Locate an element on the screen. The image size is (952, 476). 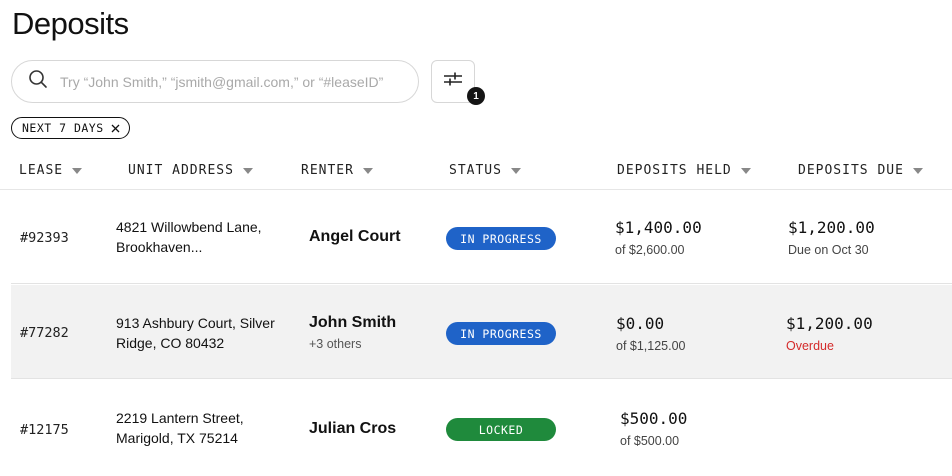
renter: Angel Court is located at coordinates (355, 237).